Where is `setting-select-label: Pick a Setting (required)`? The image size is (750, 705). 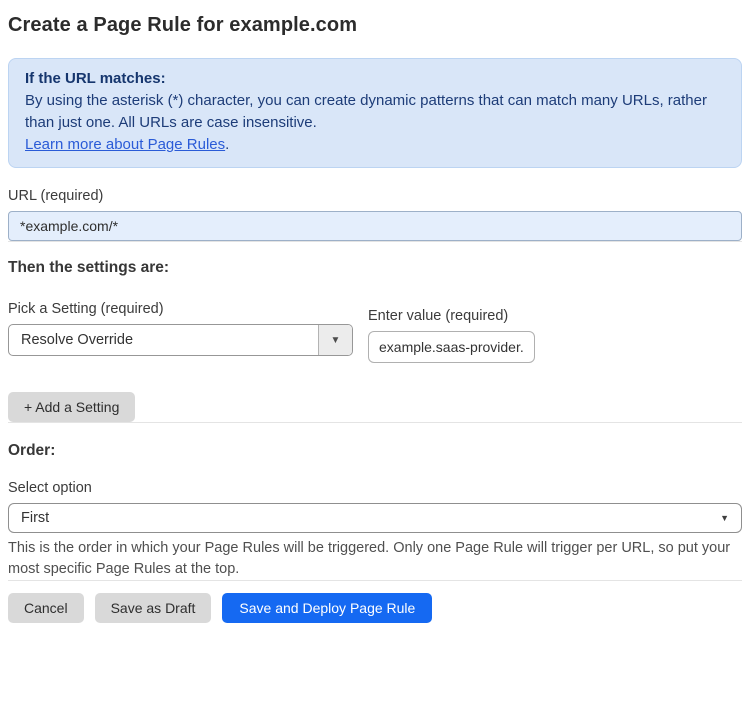
setting-select-label: Pick a Setting (required) is located at coordinates (86, 309).